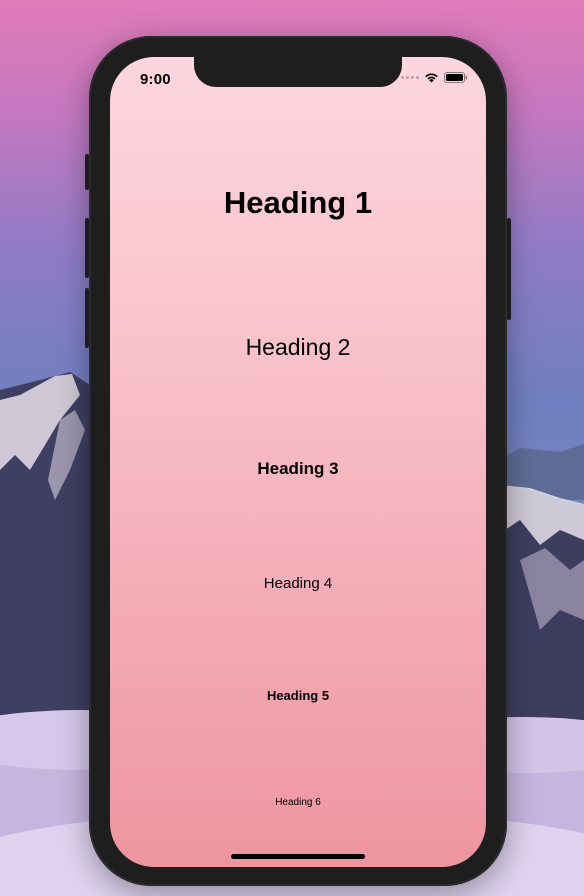 The height and width of the screenshot is (896, 584). Describe the element at coordinates (410, 77) in the screenshot. I see `cellular-signal-icon` at that location.